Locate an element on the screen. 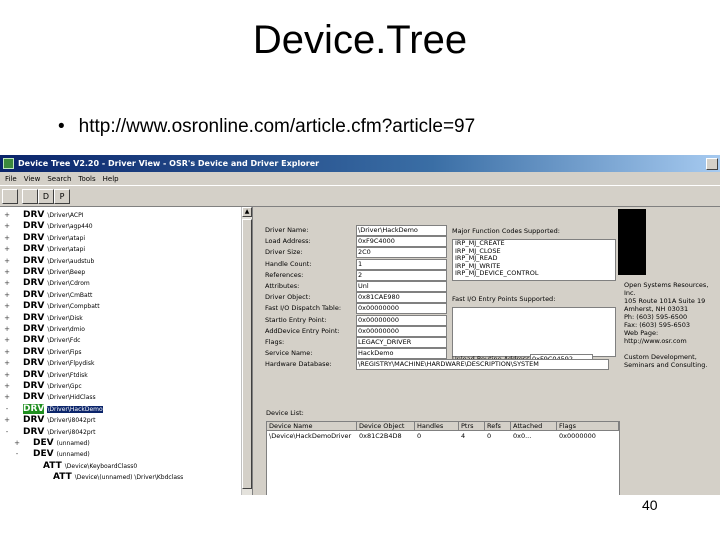 This screenshot has height=540, width=720. tree-node: + DRV \Driver\agp440 is located at coordinates (121, 225).